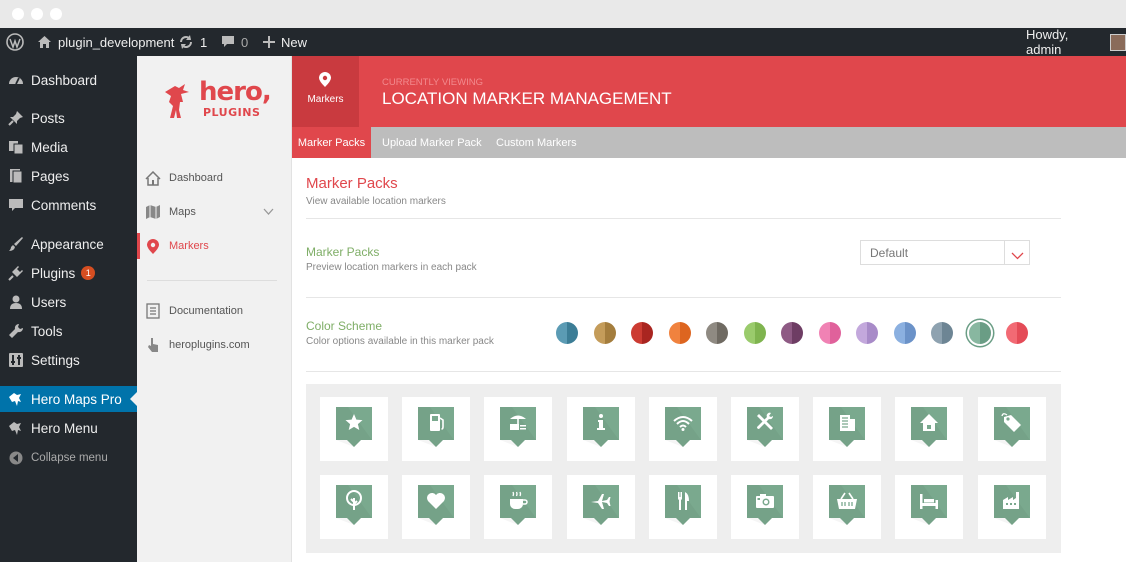 Image resolution: width=1126 pixels, height=562 pixels. Describe the element at coordinates (68, 244) in the screenshot. I see `sidebar-item-appearance: Appearance` at that location.